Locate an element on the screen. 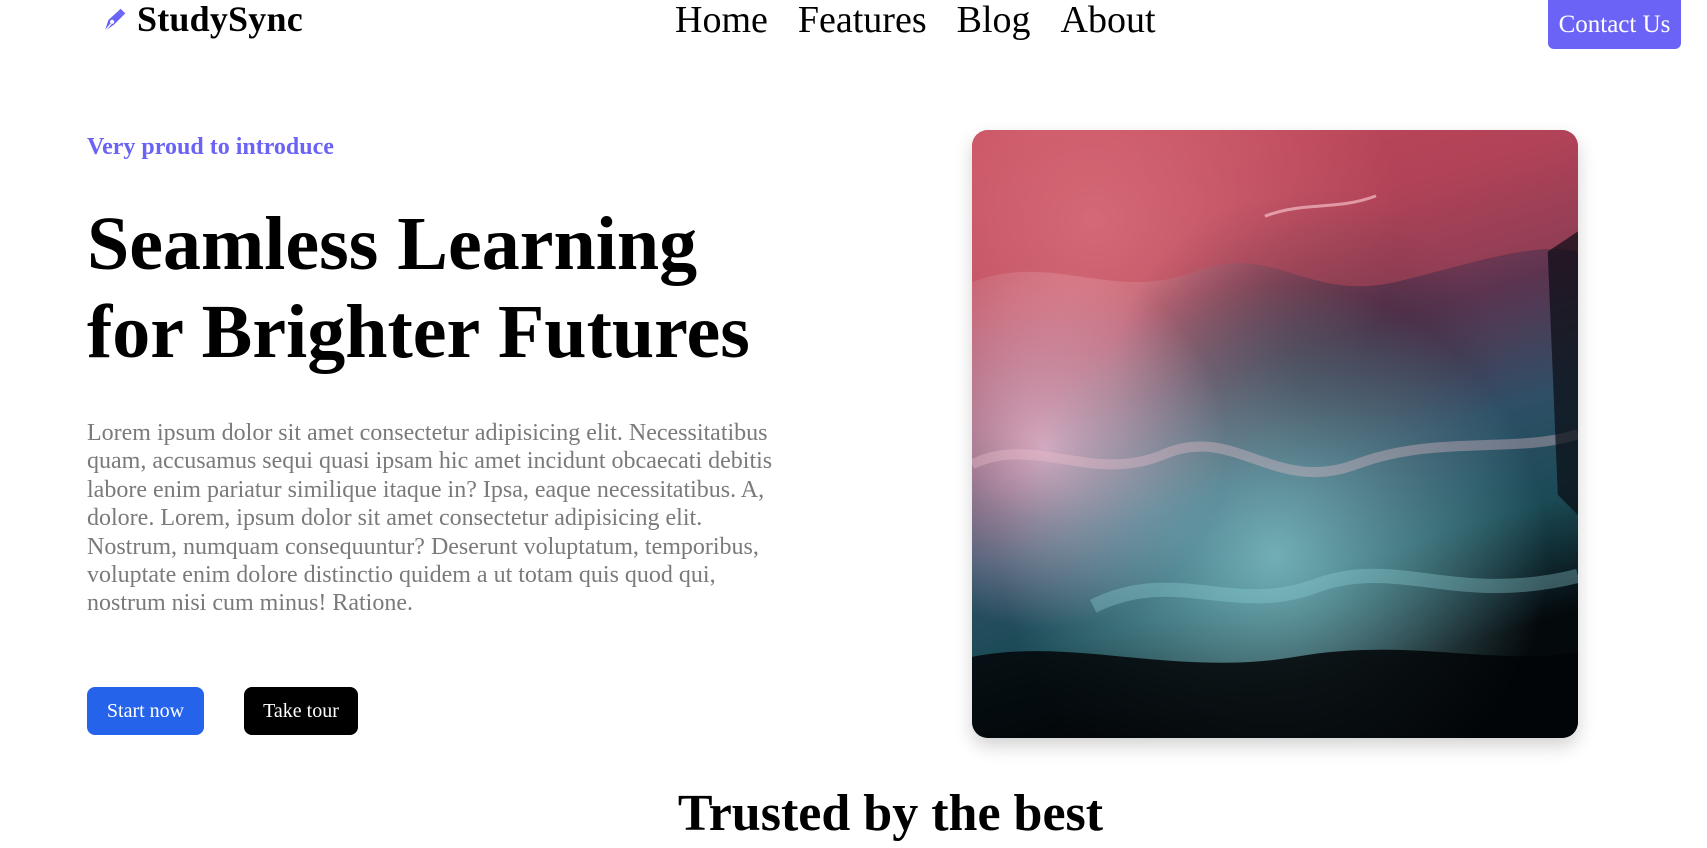 This screenshot has width=1707, height=848. take-tour-button: Take tour is located at coordinates (301, 711).